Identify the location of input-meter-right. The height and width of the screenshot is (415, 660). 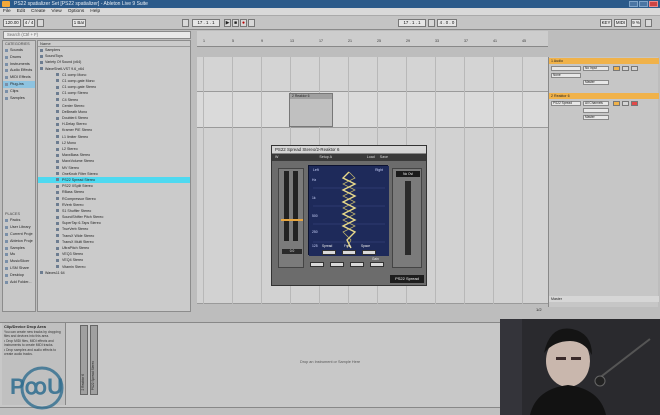
(295, 206).